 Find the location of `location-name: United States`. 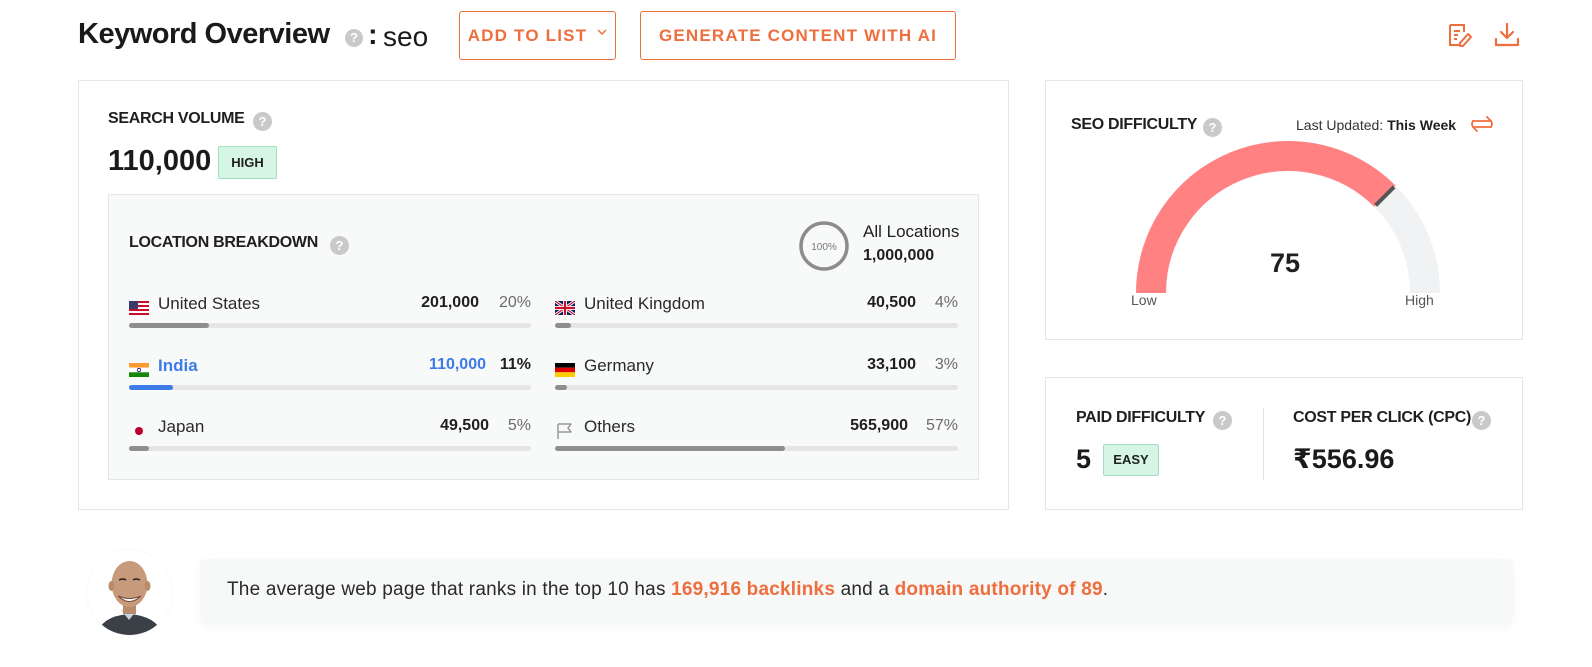

location-name: United States is located at coordinates (209, 303).